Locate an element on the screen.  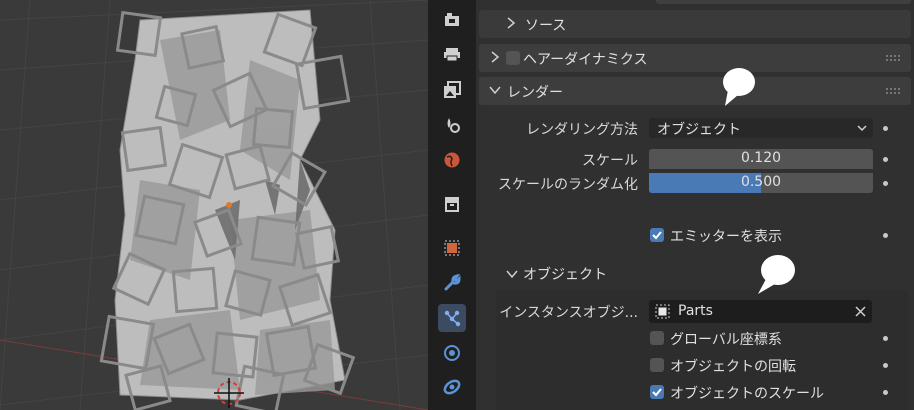
render-panel-title: レンダー is located at coordinates (535, 93).